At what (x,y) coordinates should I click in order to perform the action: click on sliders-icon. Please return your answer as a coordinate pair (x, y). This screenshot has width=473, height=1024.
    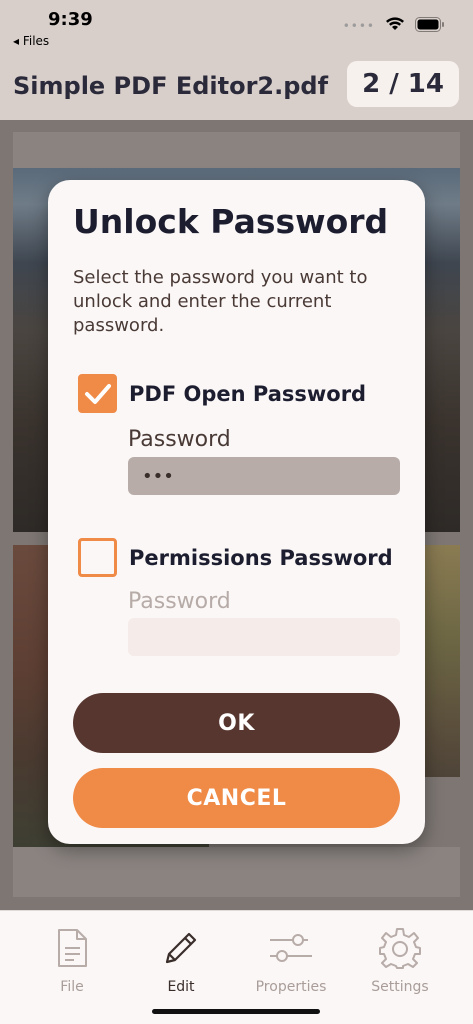
    Looking at the image, I should click on (291, 948).